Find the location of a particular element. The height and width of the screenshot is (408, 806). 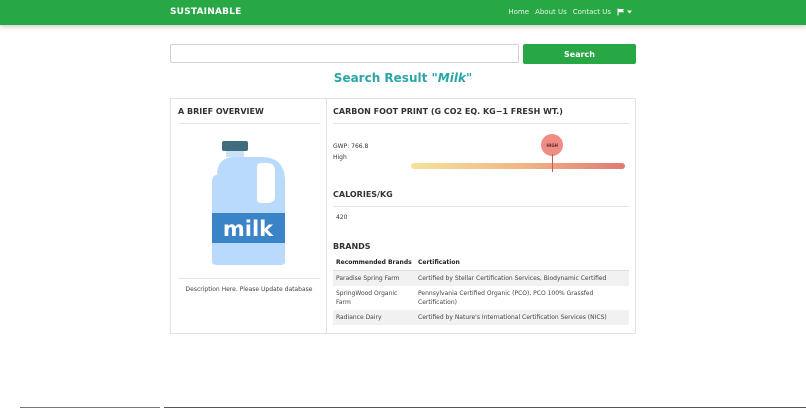

brand-name: Paradise Spring Farm is located at coordinates (374, 278).